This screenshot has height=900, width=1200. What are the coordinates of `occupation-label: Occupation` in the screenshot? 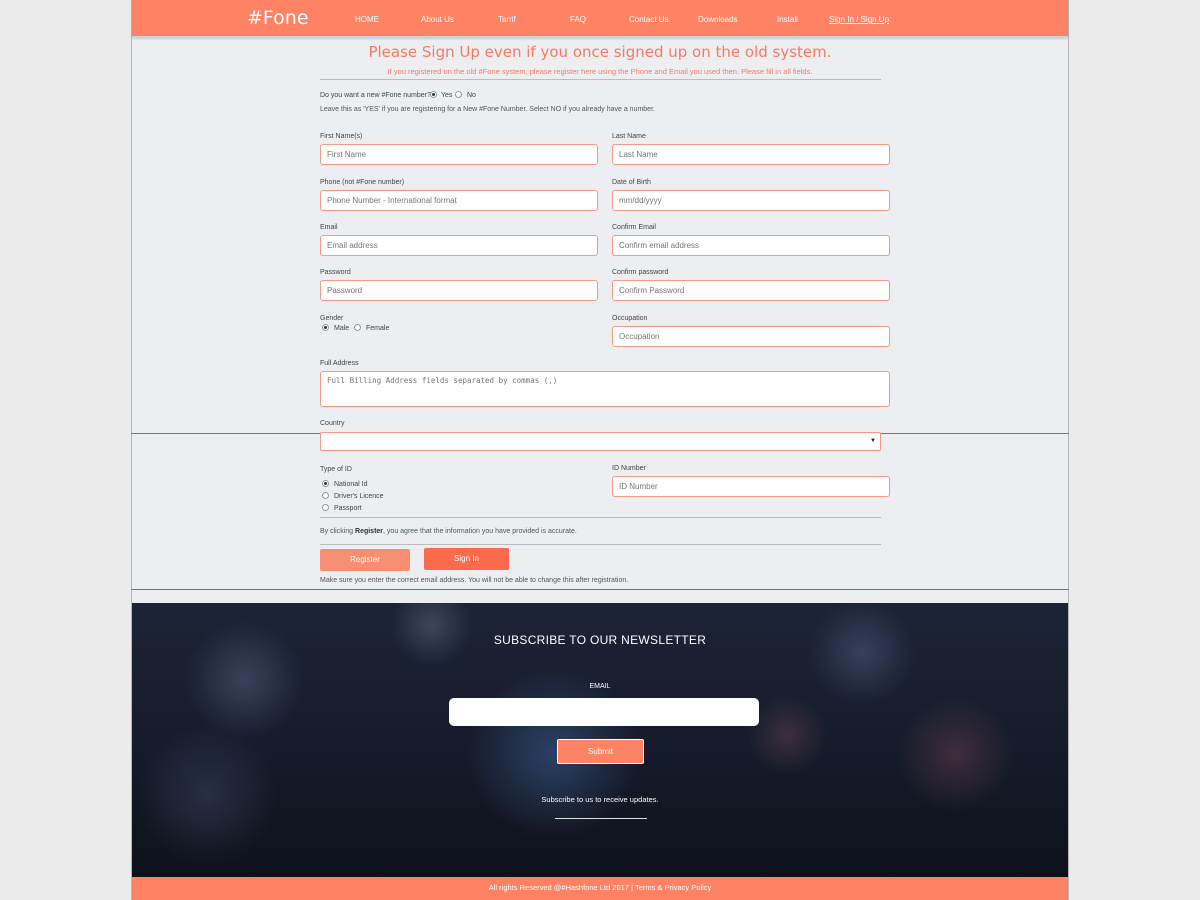 It's located at (630, 318).